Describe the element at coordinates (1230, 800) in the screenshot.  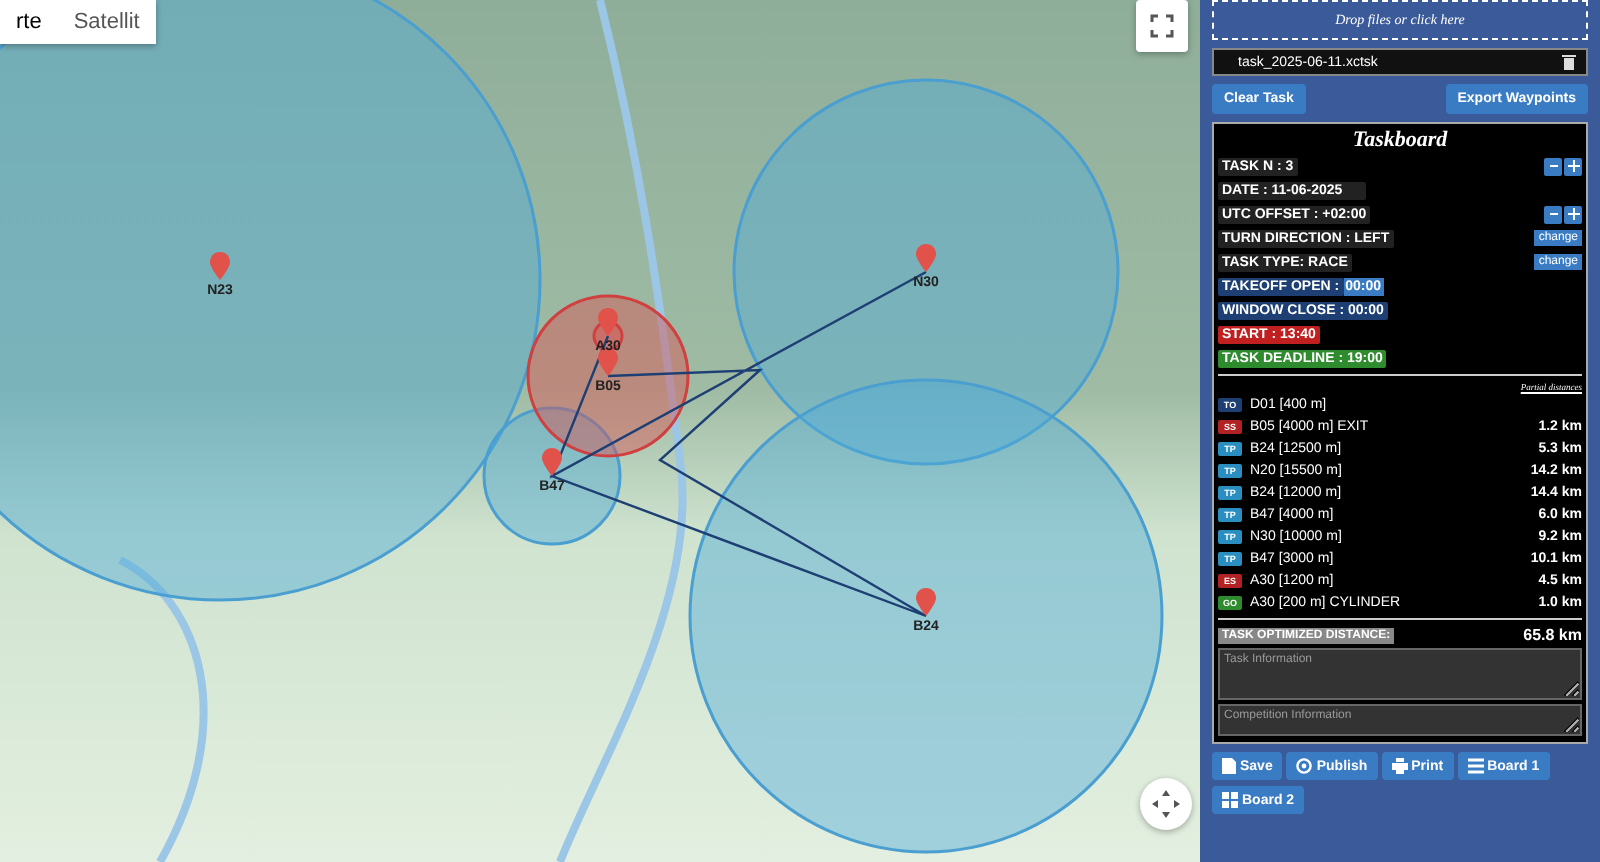
I see `grid-icon` at that location.